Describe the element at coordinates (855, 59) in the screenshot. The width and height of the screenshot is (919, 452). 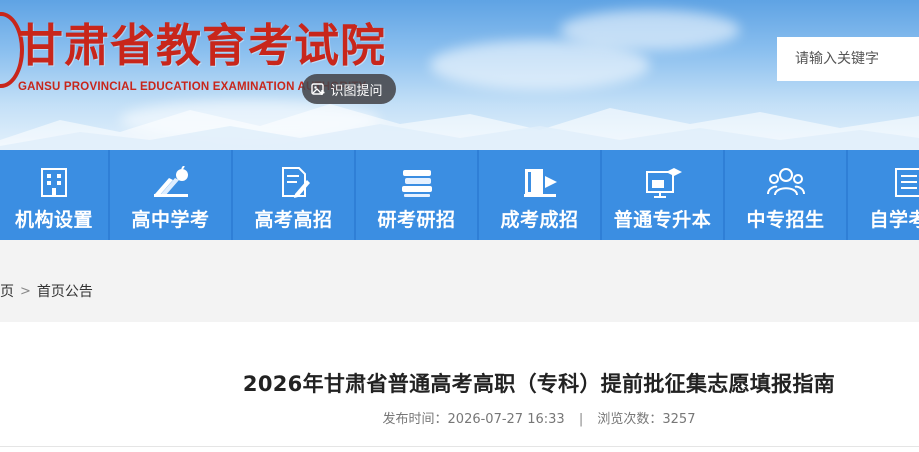
I see `search-input` at that location.